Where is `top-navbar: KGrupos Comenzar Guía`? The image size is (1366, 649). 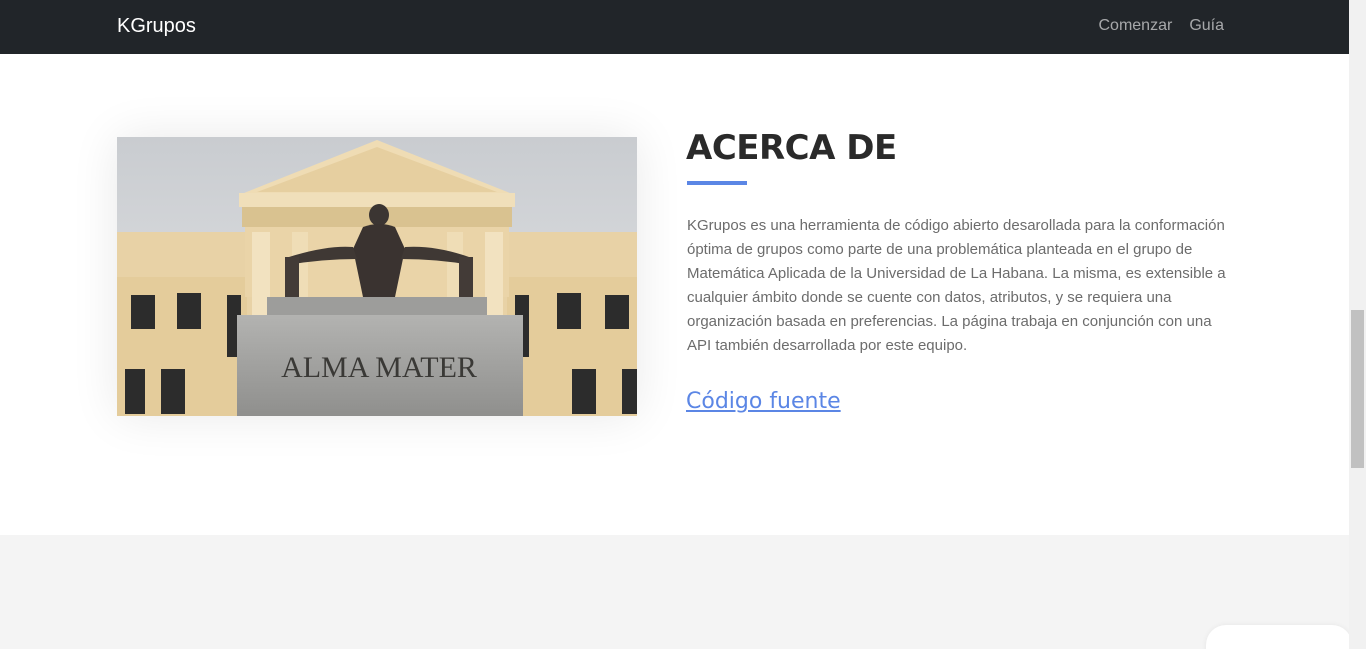 top-navbar: KGrupos Comenzar Guía is located at coordinates (674, 27).